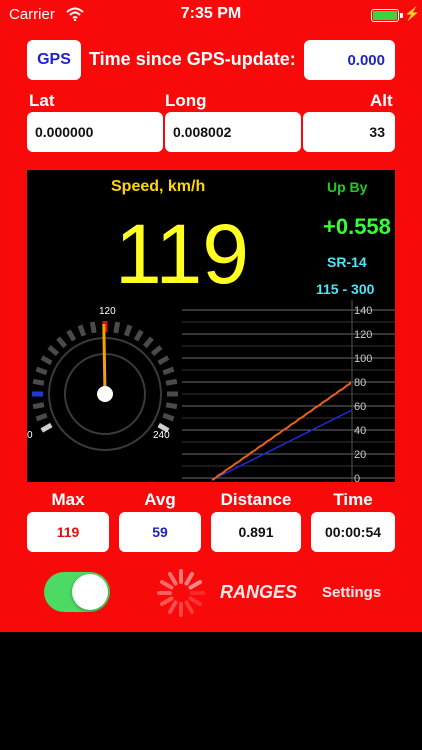  What do you see at coordinates (351, 592) in the screenshot?
I see `settings-button: Settings` at bounding box center [351, 592].